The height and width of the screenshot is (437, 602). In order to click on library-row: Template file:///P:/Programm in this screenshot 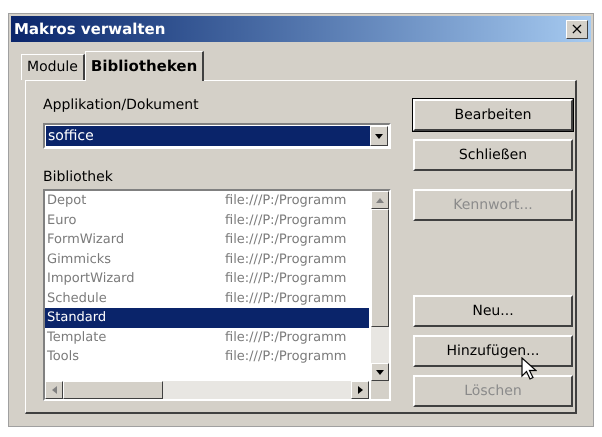, I will do `click(207, 337)`.